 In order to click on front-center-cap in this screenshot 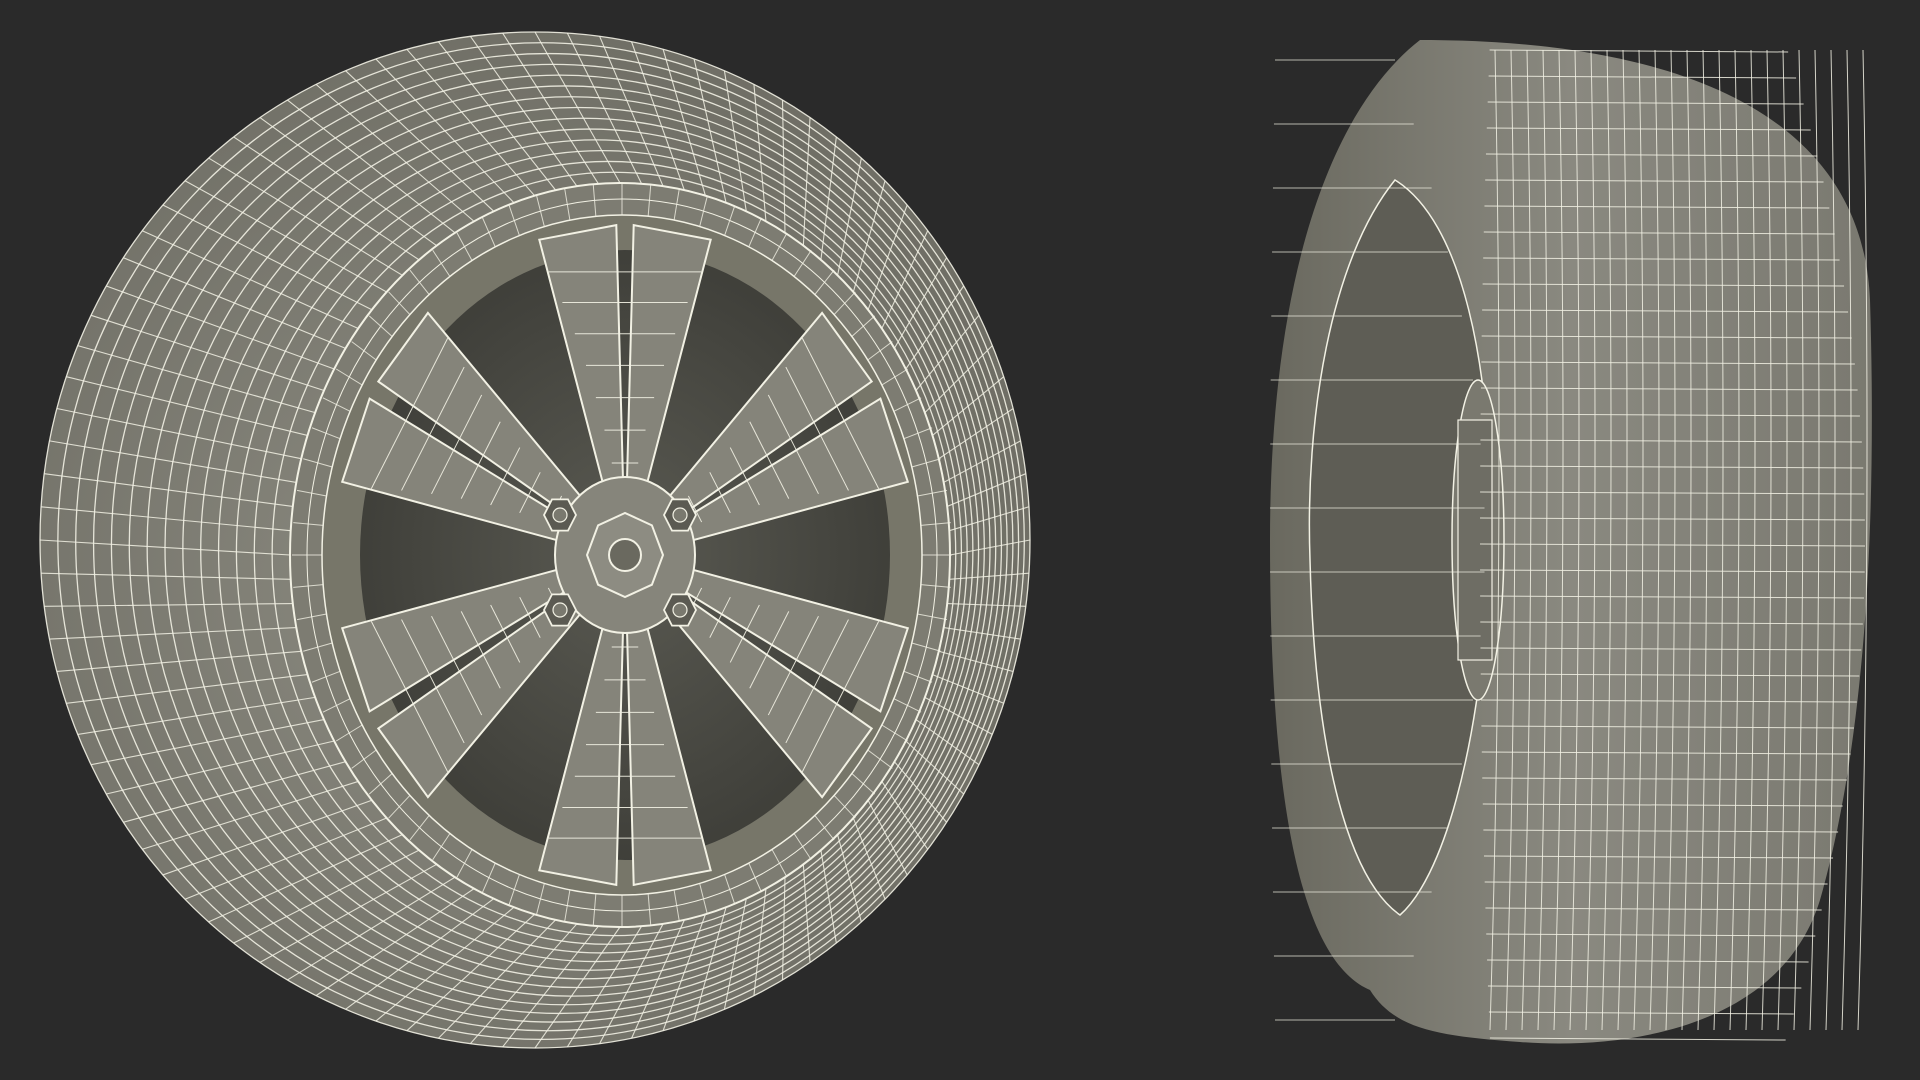, I will do `click(620, 555)`.